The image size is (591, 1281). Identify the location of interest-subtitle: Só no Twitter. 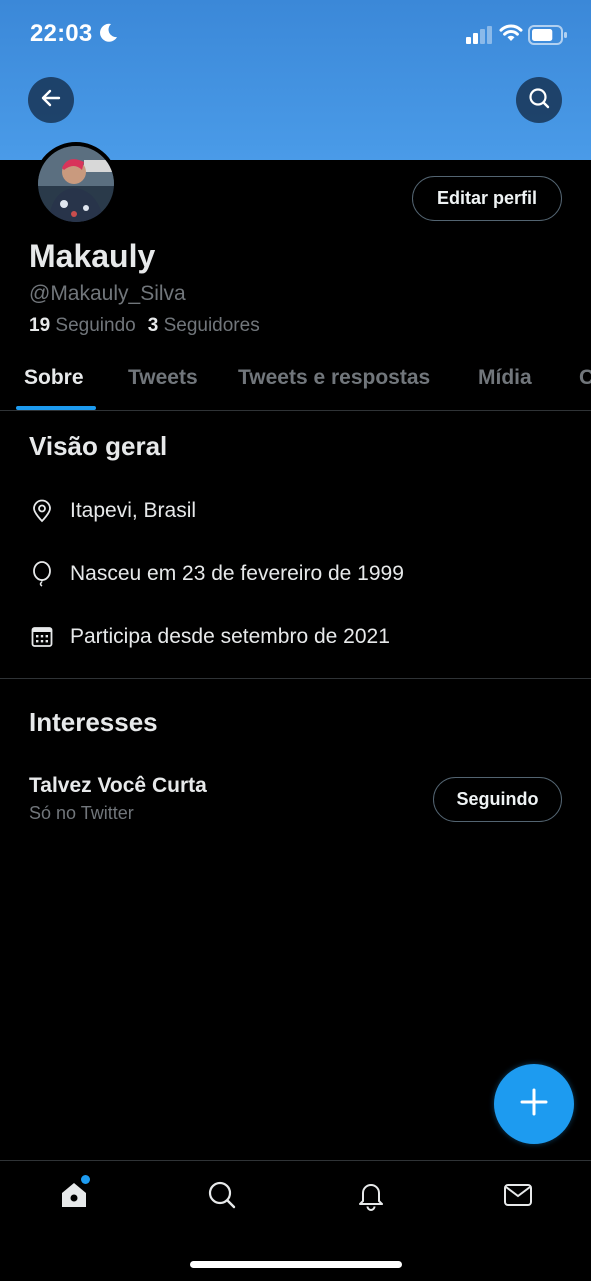
(81, 813).